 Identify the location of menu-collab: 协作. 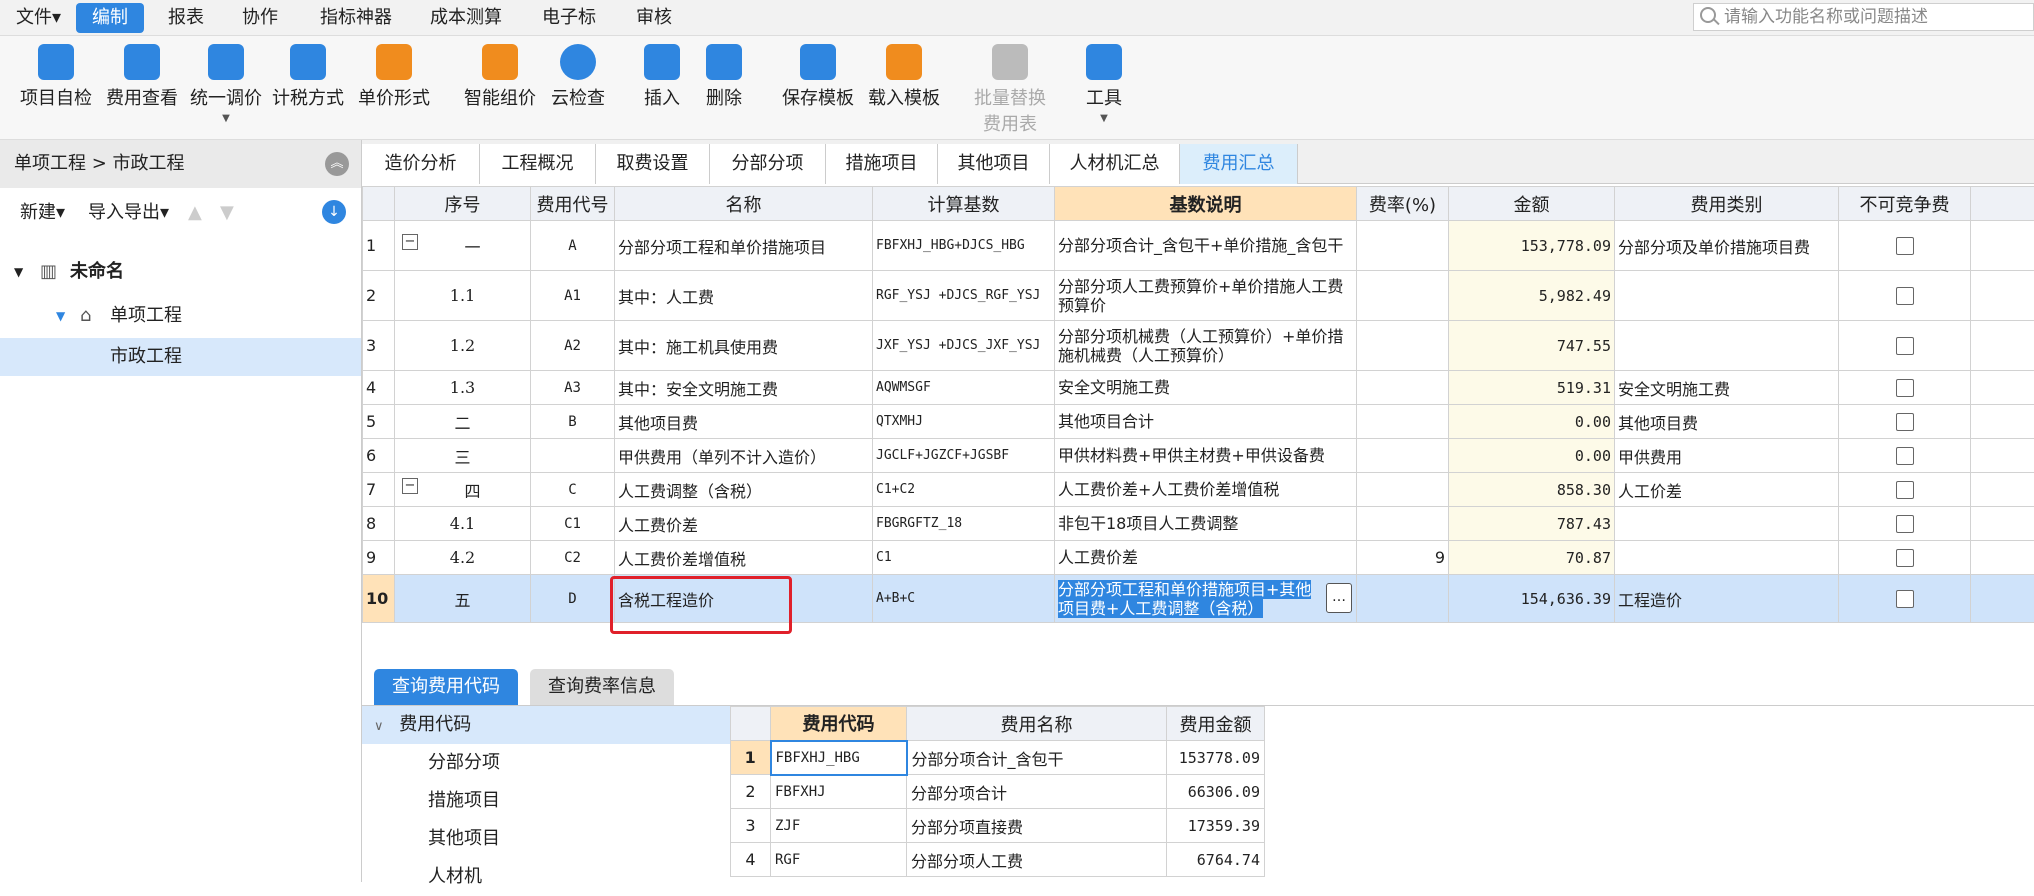
(260, 18).